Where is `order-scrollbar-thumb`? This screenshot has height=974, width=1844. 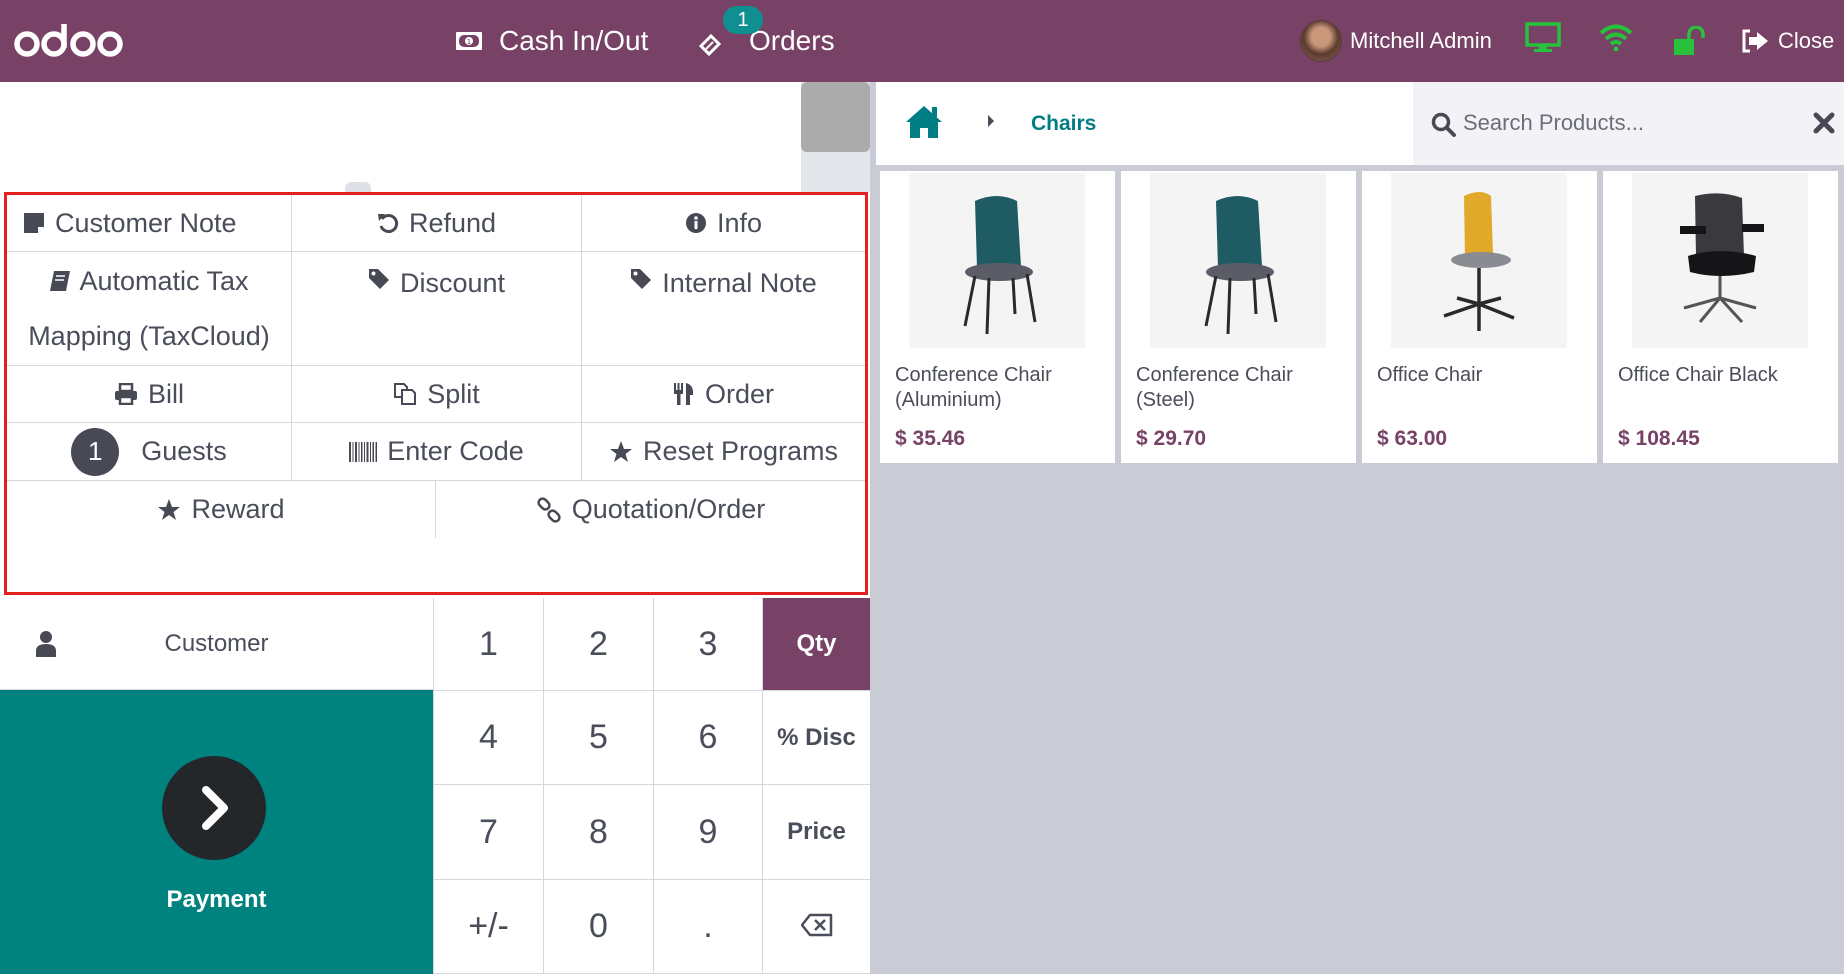 order-scrollbar-thumb is located at coordinates (835, 117).